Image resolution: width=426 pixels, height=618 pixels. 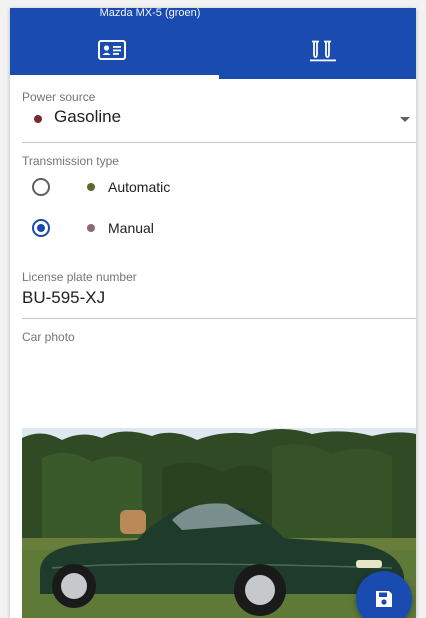 I want to click on app-title: Mazda MX-5 (groen), so click(x=150, y=13).